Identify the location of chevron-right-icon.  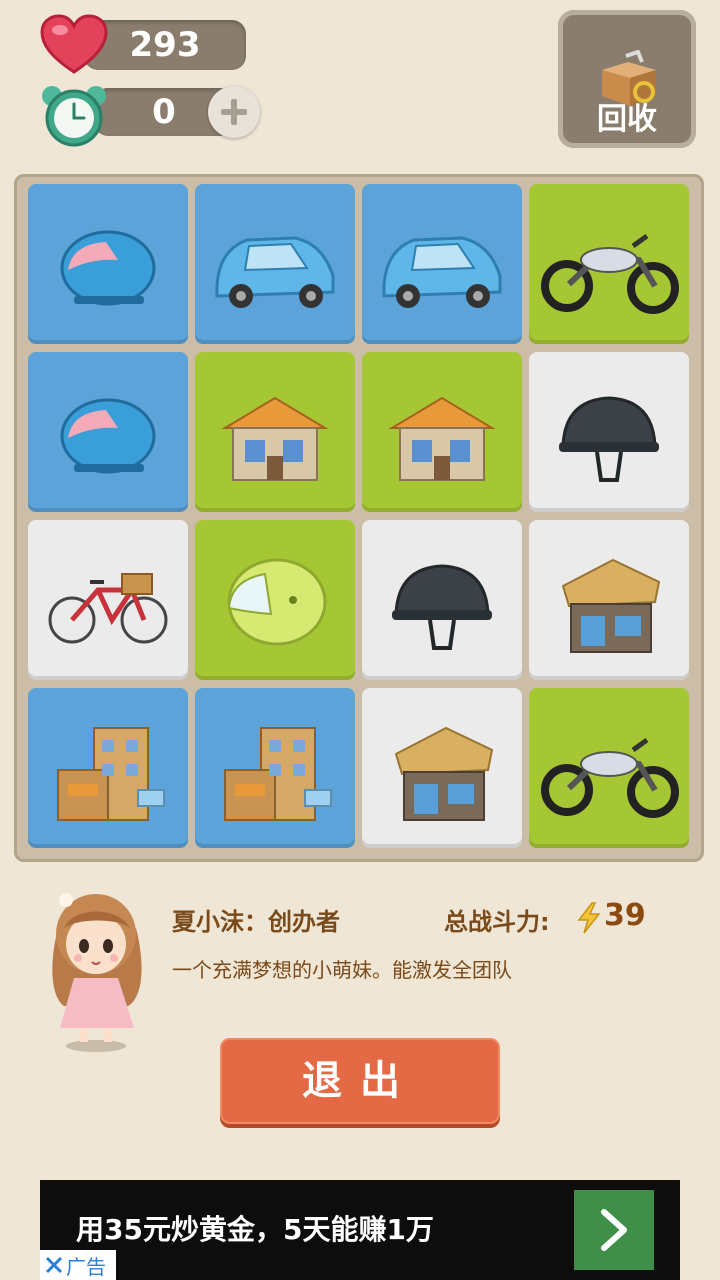
(614, 1230).